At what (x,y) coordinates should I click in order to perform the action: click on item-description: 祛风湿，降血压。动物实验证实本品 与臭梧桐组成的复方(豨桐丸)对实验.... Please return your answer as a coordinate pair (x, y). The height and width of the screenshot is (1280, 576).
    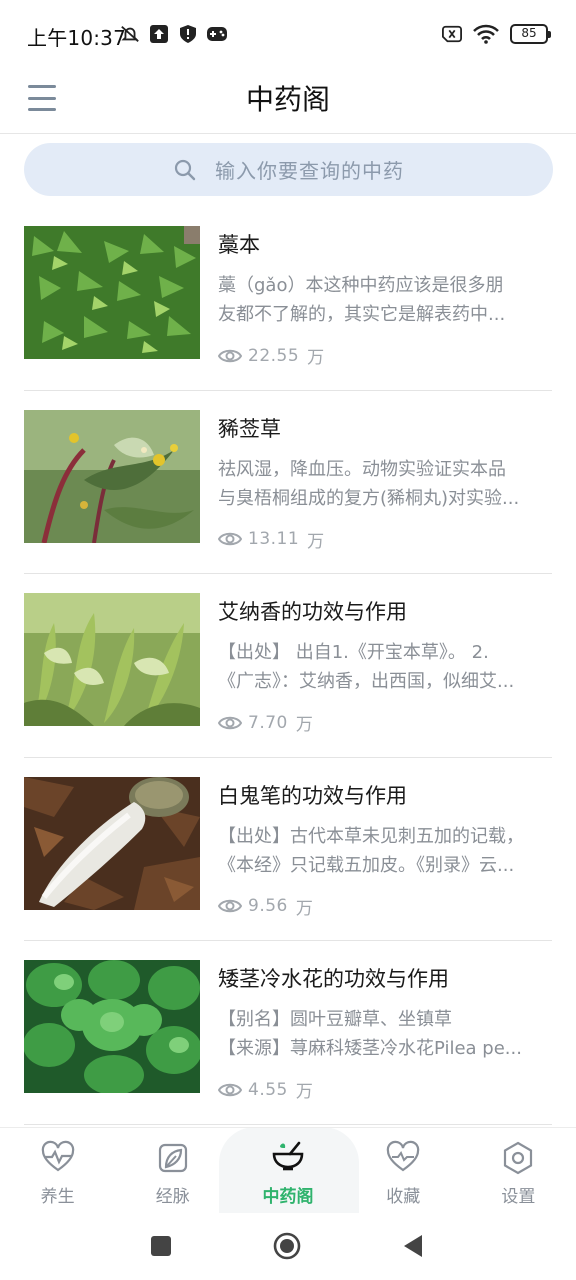
    Looking at the image, I should click on (369, 483).